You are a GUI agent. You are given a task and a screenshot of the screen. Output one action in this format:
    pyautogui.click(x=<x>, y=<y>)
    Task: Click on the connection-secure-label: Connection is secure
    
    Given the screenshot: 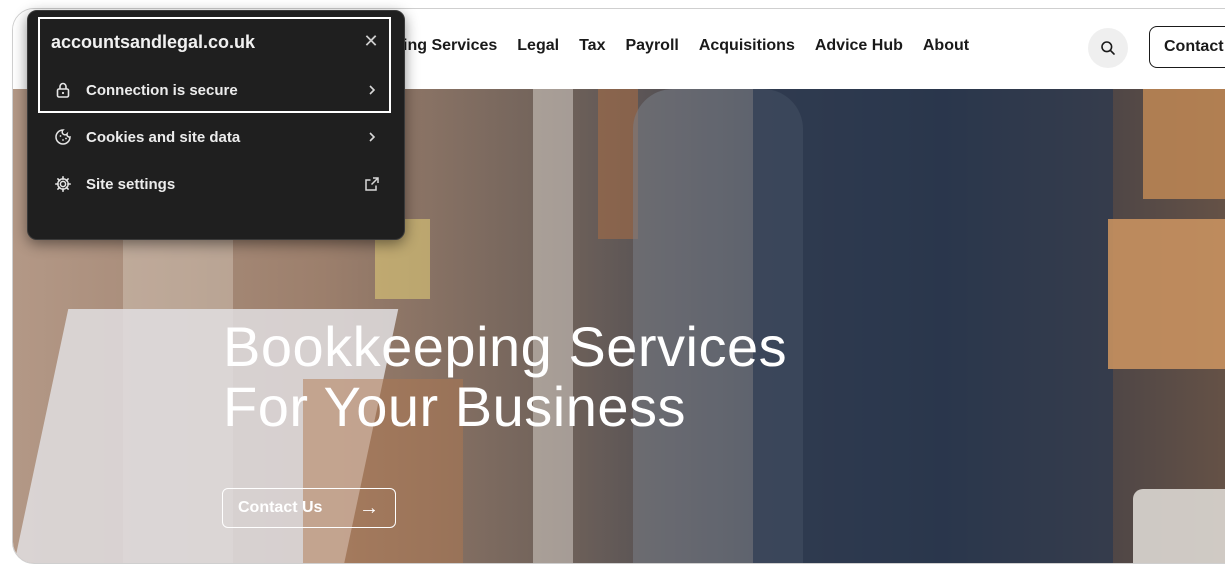 What is the action you would take?
    pyautogui.click(x=162, y=90)
    